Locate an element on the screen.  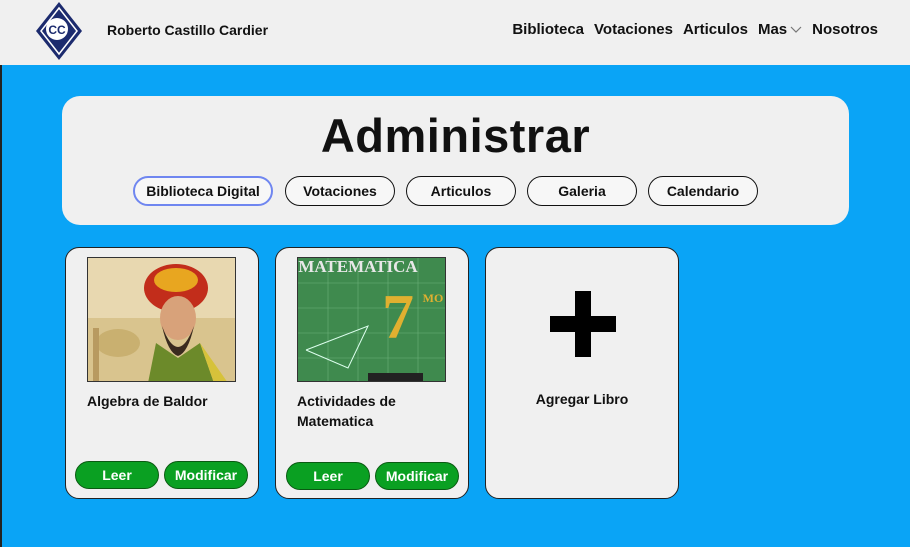
logo-icon: CC is located at coordinates (59, 31).